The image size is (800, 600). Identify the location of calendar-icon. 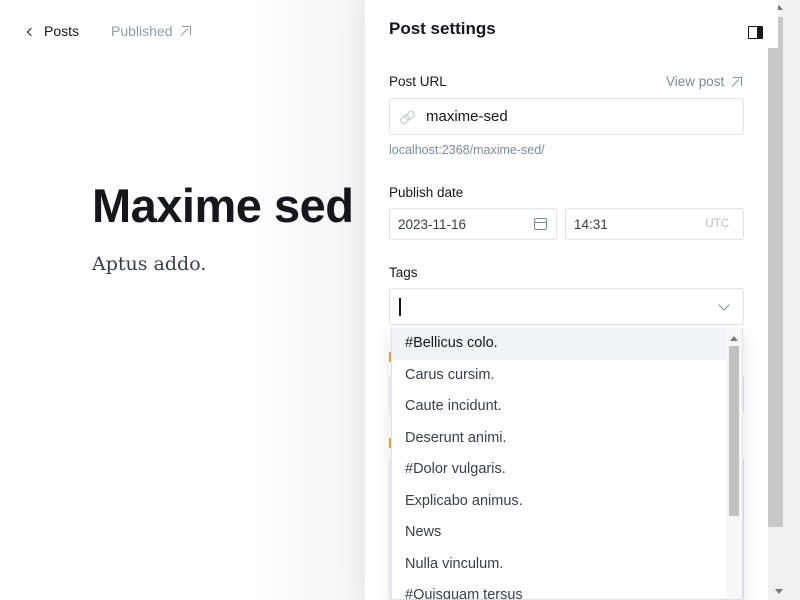
(540, 224).